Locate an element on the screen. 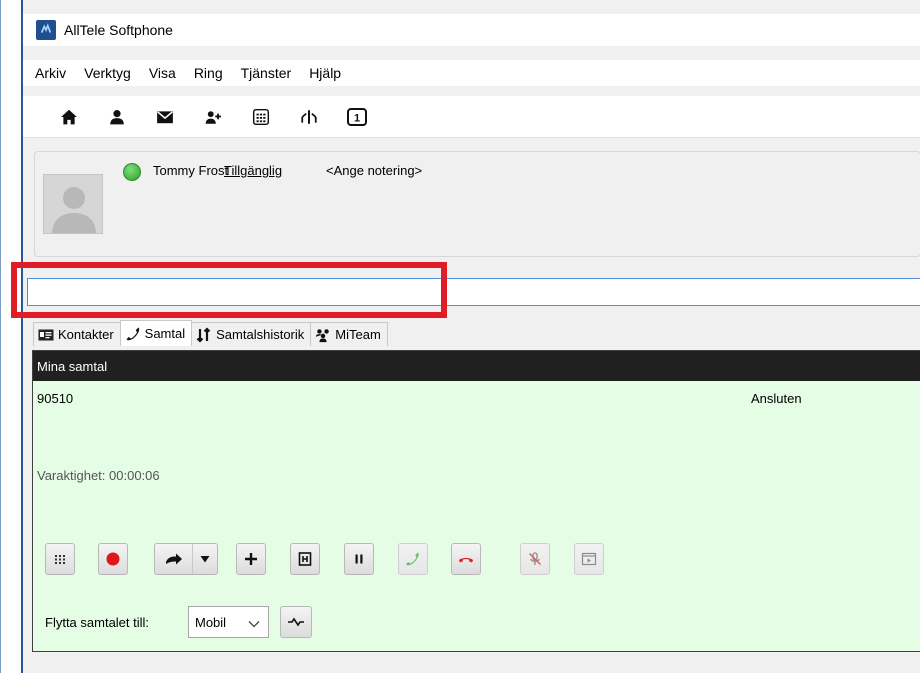  home-icon is located at coordinates (69, 116).